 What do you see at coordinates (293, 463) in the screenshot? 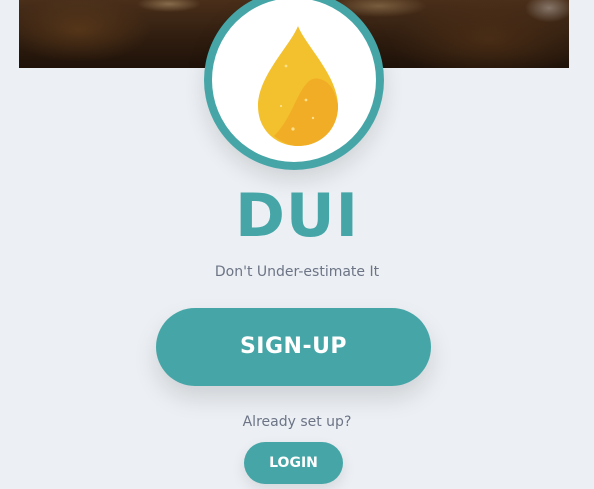
I see `login-button: LOGIN` at bounding box center [293, 463].